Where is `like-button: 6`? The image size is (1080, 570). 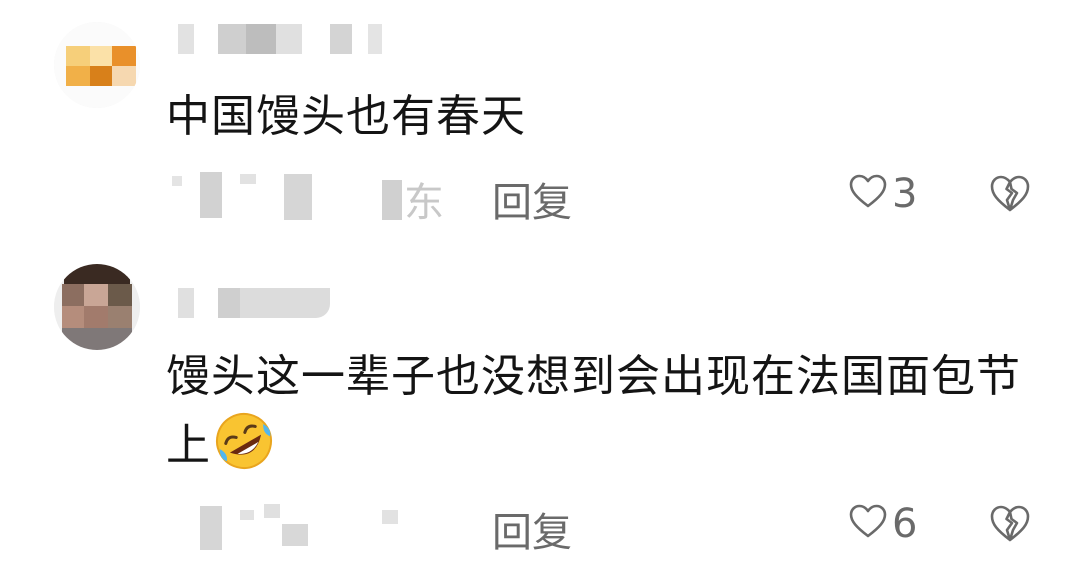
like-button: 6 is located at coordinates (882, 524).